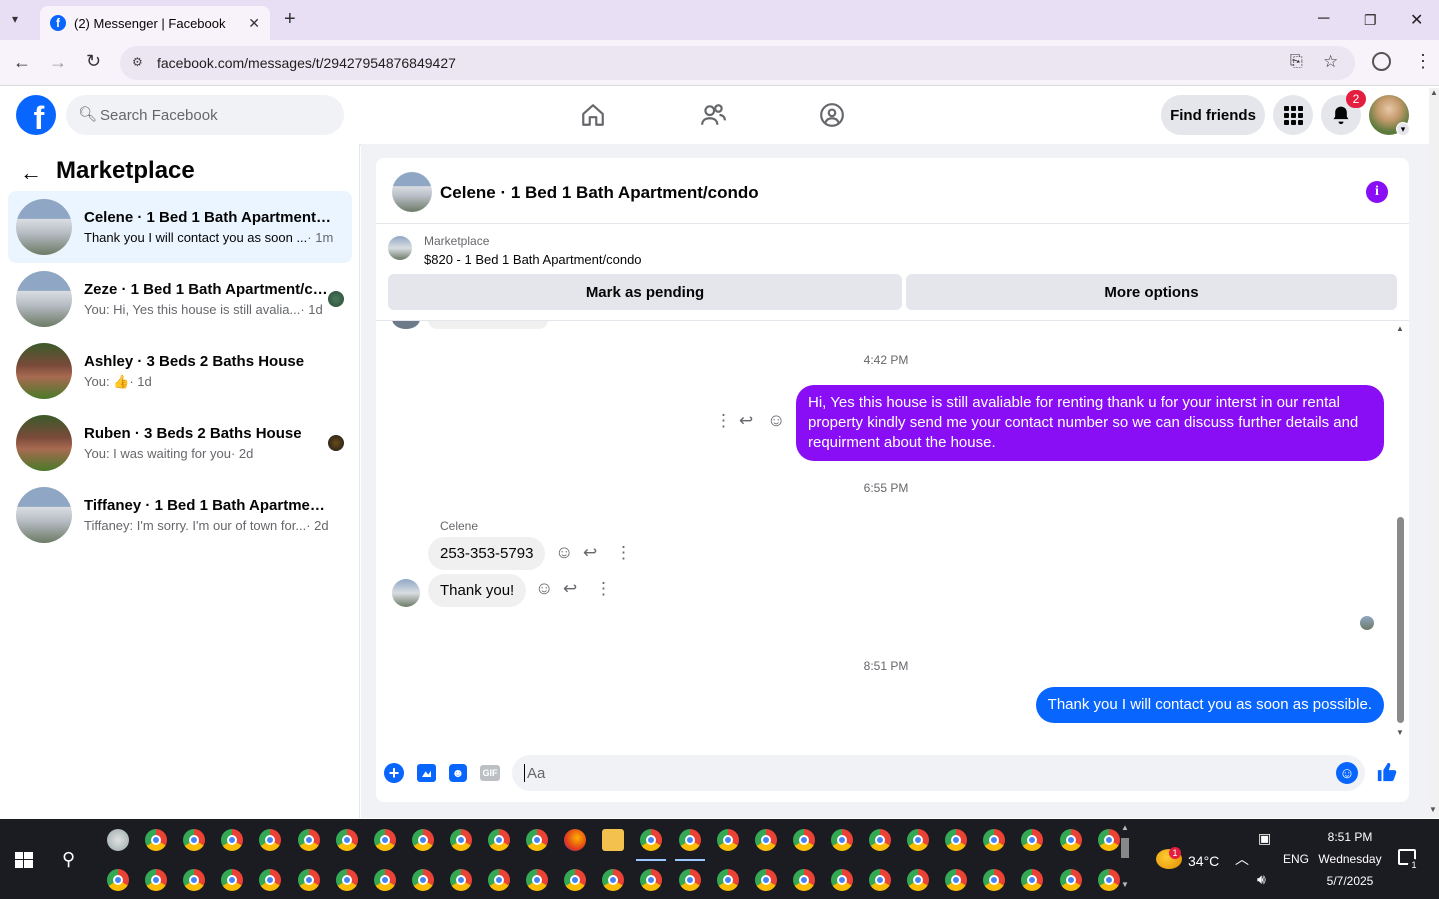 This screenshot has width=1439, height=899. Describe the element at coordinates (1381, 61) in the screenshot. I see `profile-icon` at that location.